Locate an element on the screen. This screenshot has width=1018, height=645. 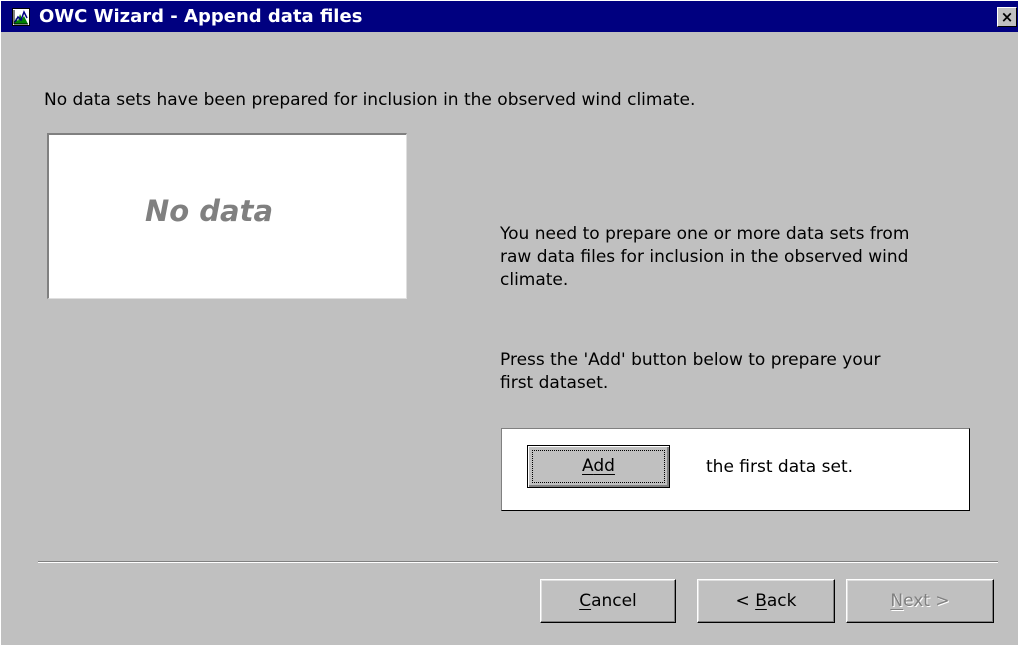
back-label: ack is located at coordinates (781, 601).